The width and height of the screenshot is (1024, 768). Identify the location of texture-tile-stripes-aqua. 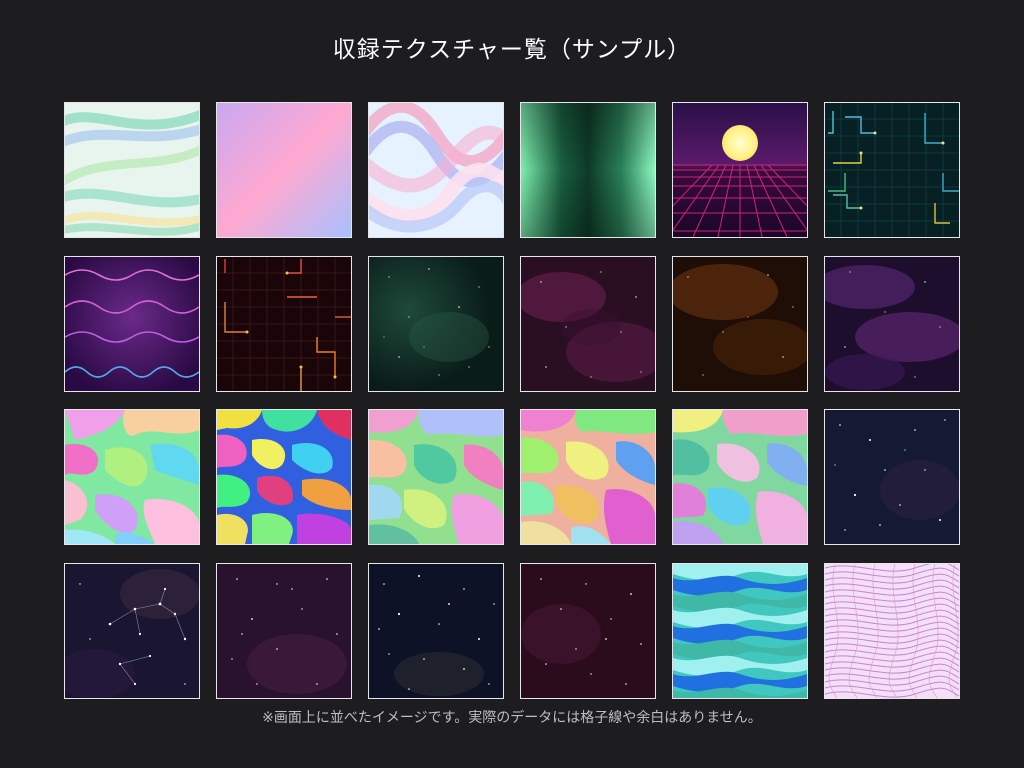
(740, 631).